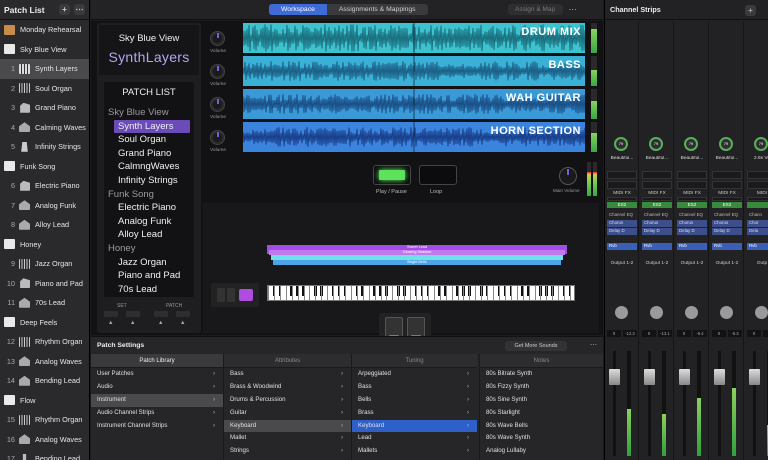  I want to click on browser-item: 80s Fizzy Synth, so click(541, 387).